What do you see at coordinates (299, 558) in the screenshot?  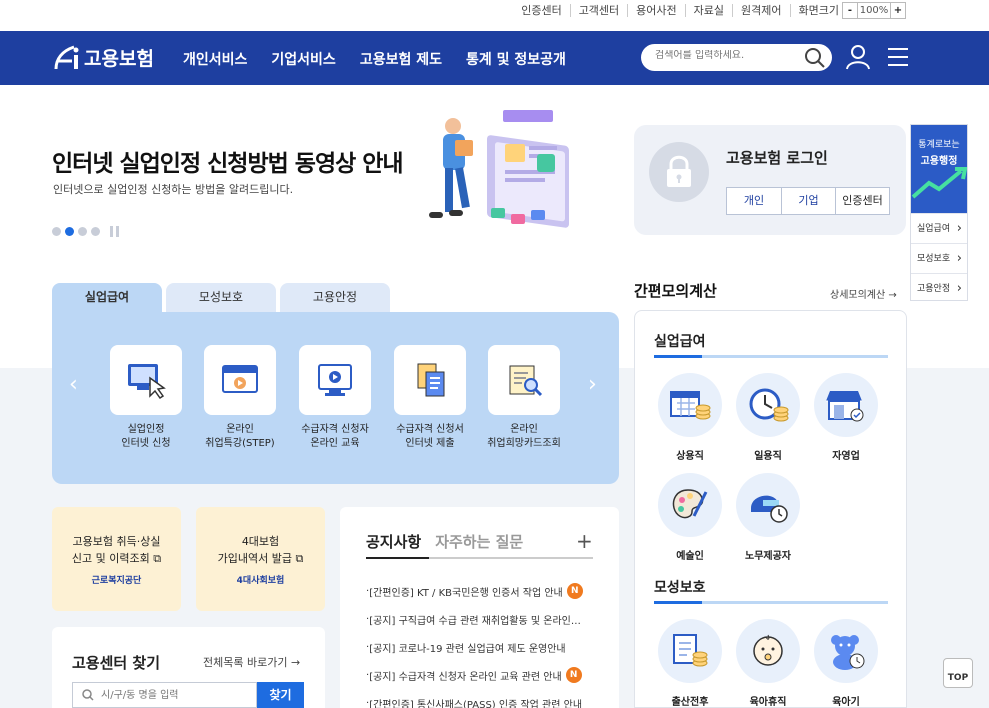 I see `external-link-icon: ⧉` at bounding box center [299, 558].